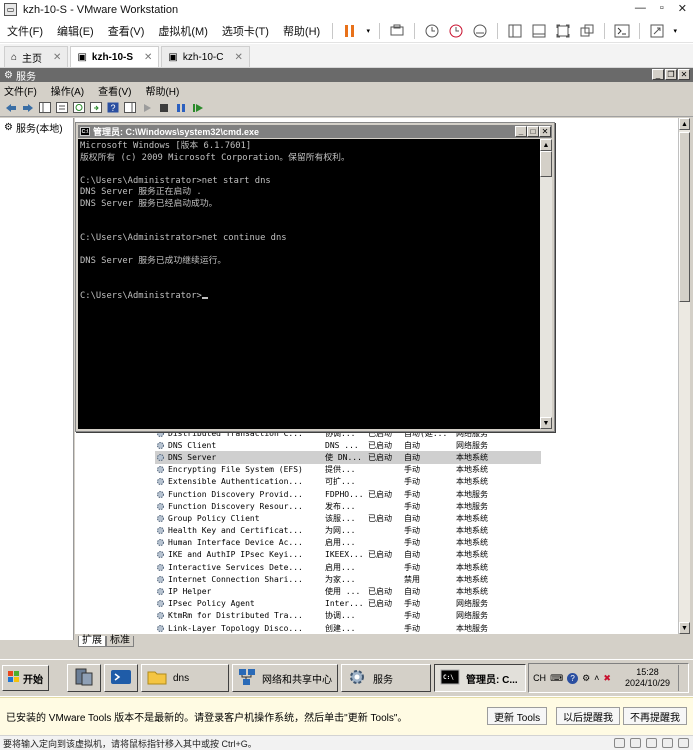  I want to click on settings-icon: ⚙, so click(586, 678).